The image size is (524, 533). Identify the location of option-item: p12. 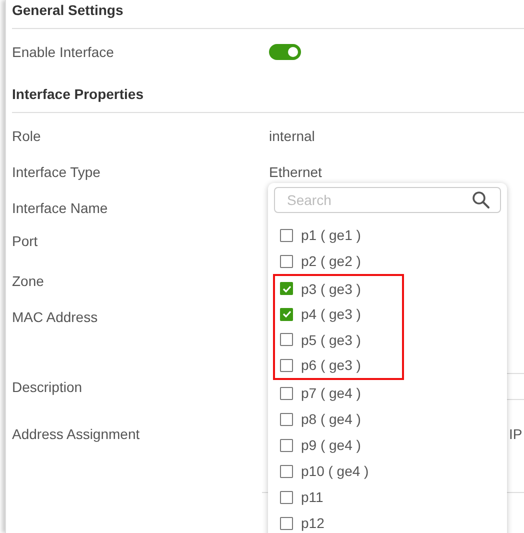
(387, 521).